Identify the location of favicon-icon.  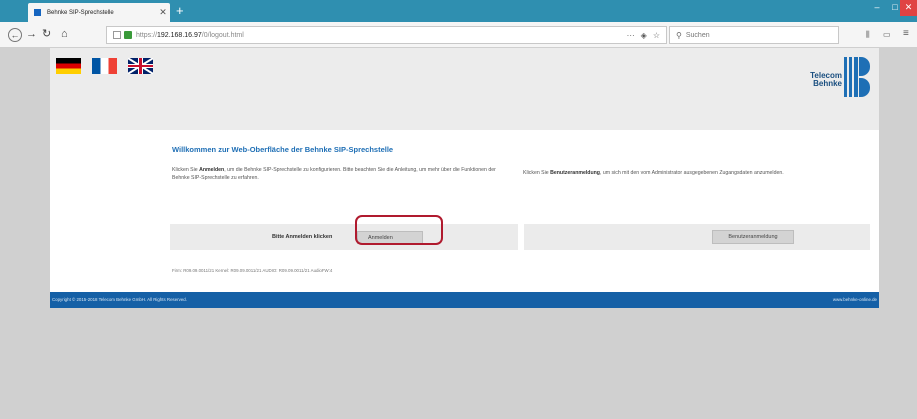
(37, 12).